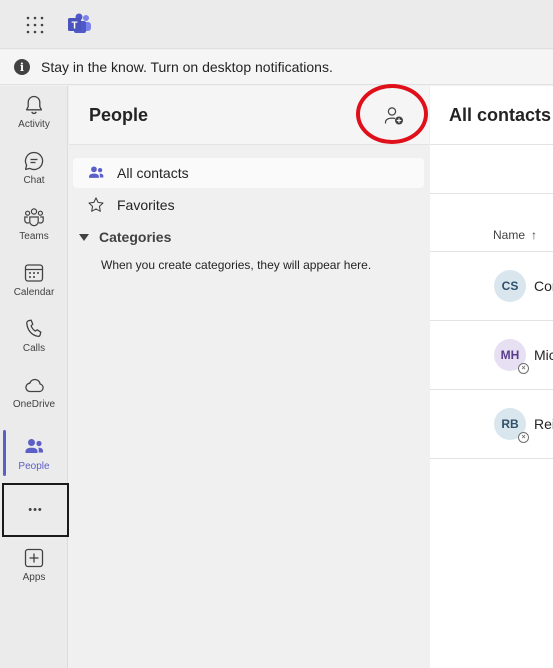 This screenshot has width=553, height=668. I want to click on nav-label: Favorites, so click(146, 205).